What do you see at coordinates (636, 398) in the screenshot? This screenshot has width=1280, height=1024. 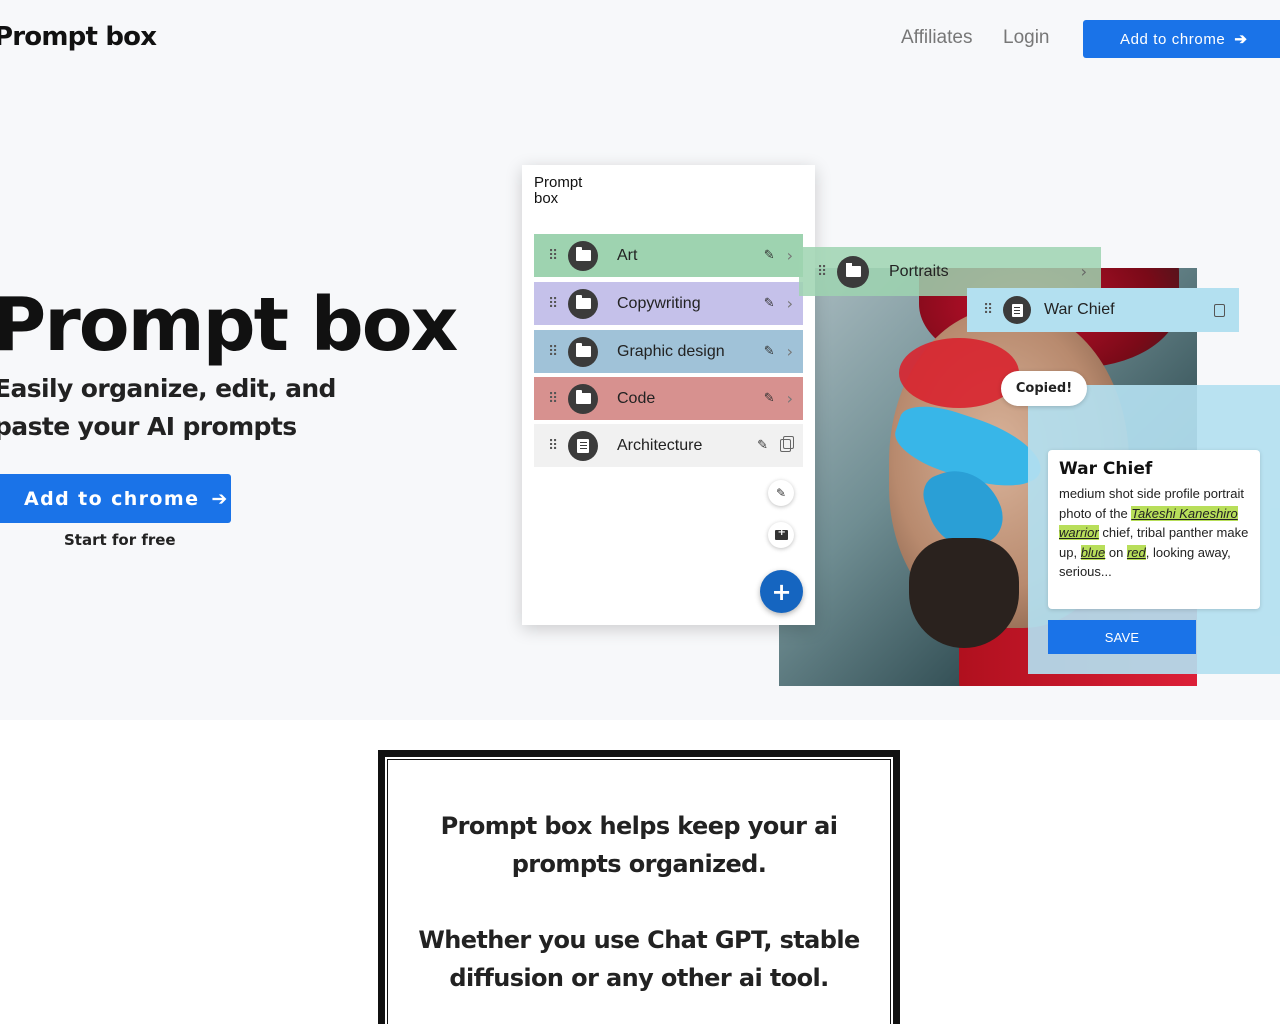 I see `folder-label: Code` at bounding box center [636, 398].